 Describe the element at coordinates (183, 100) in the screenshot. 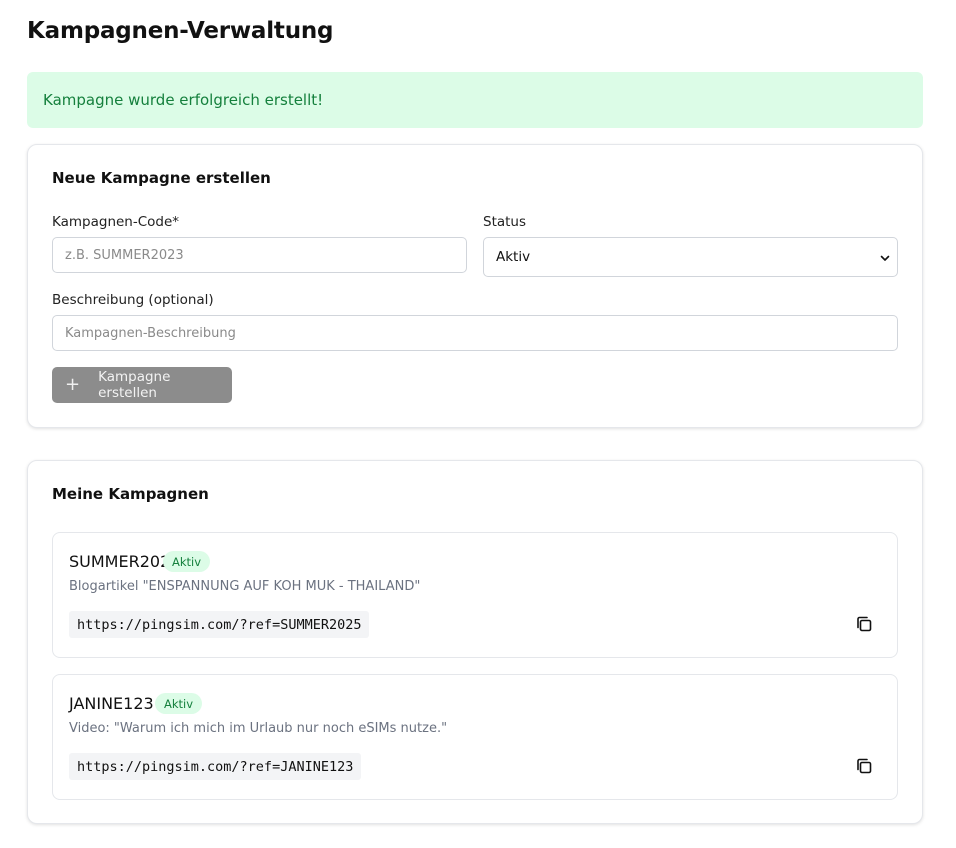

I see `success-alert-message: Kampagne wurde erfolgreich erstellt!` at that location.